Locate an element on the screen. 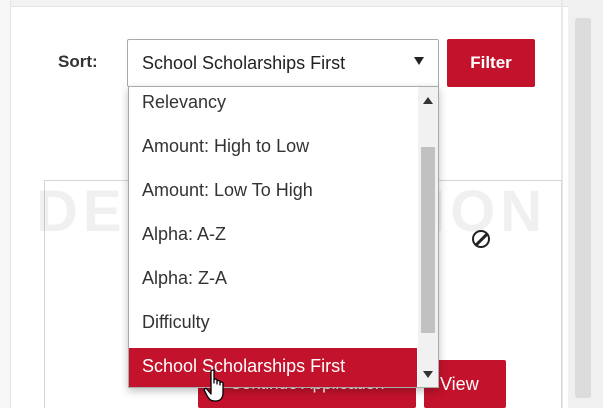 This screenshot has width=603, height=408. dropdown-scrollbar-track is located at coordinates (428, 237).